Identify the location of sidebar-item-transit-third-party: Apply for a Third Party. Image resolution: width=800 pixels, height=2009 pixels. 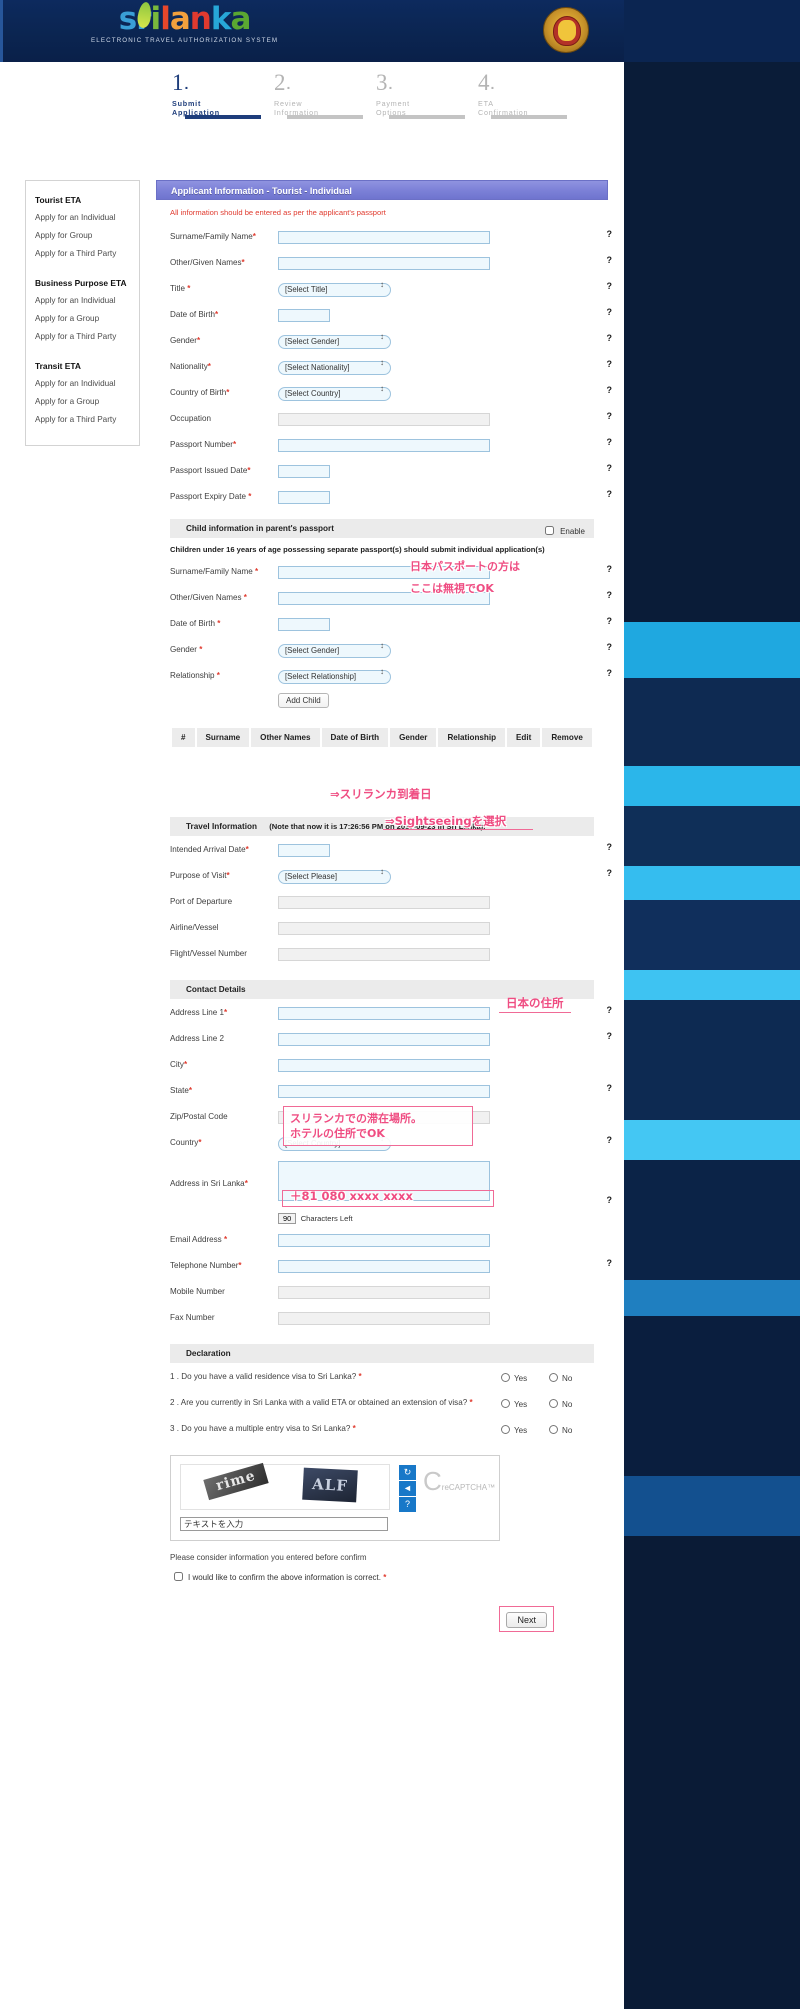
(87, 419).